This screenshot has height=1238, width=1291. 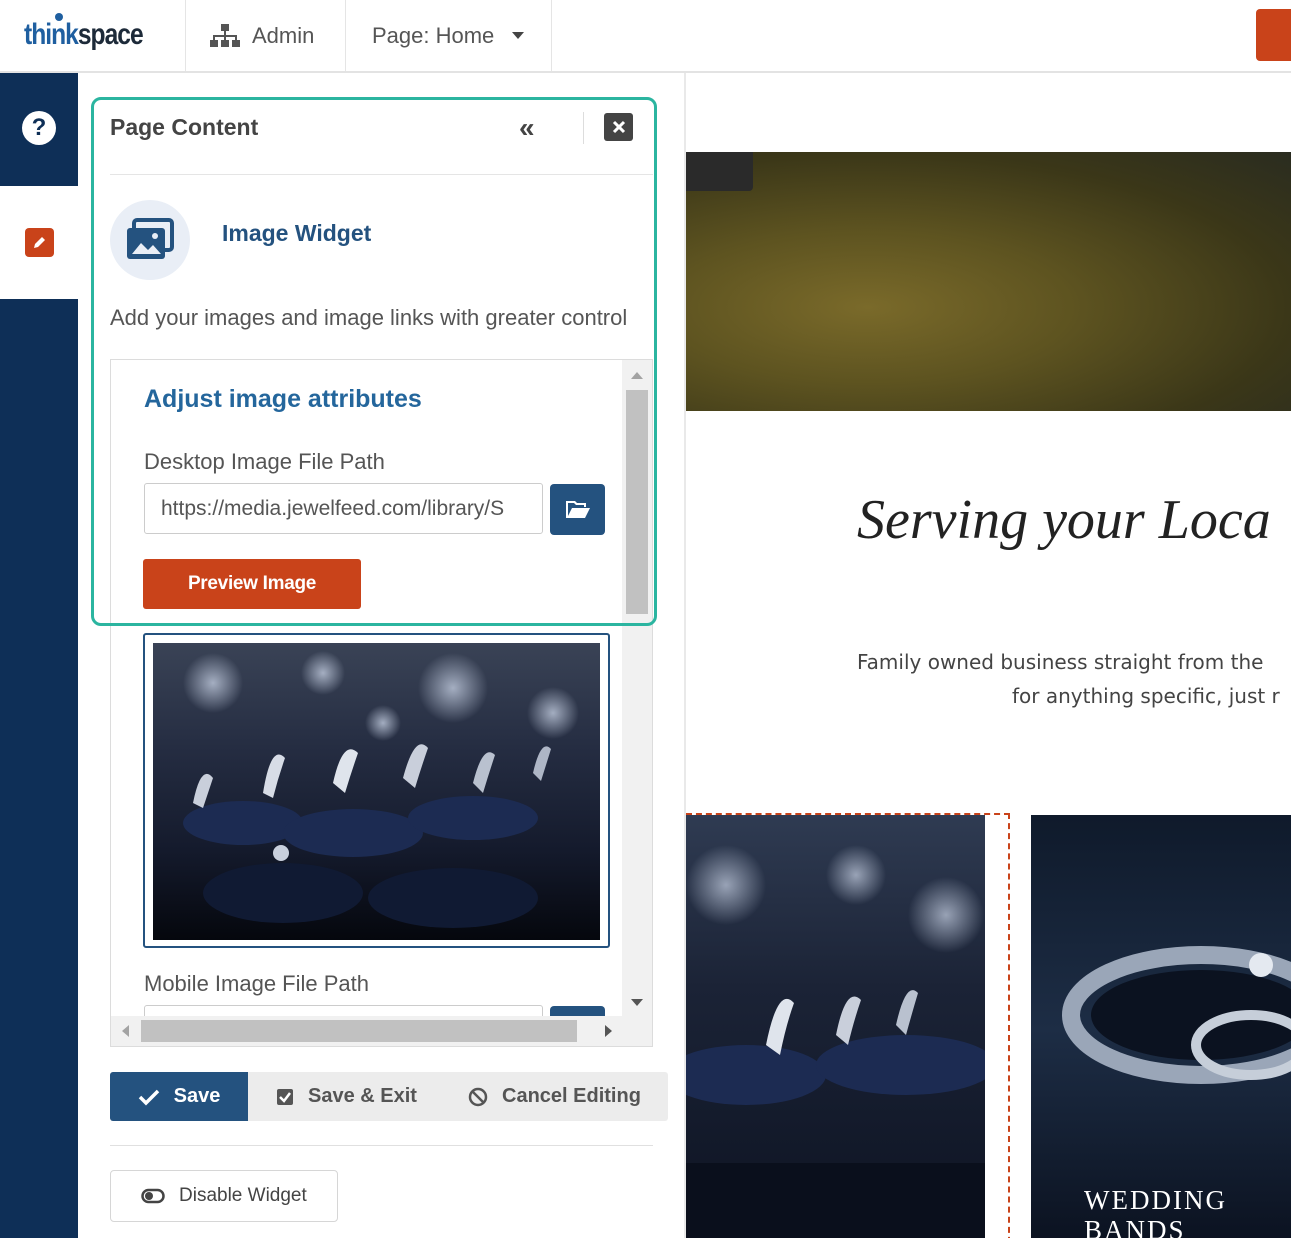 What do you see at coordinates (719, 171) in the screenshot?
I see `hero-overlay-tab` at bounding box center [719, 171].